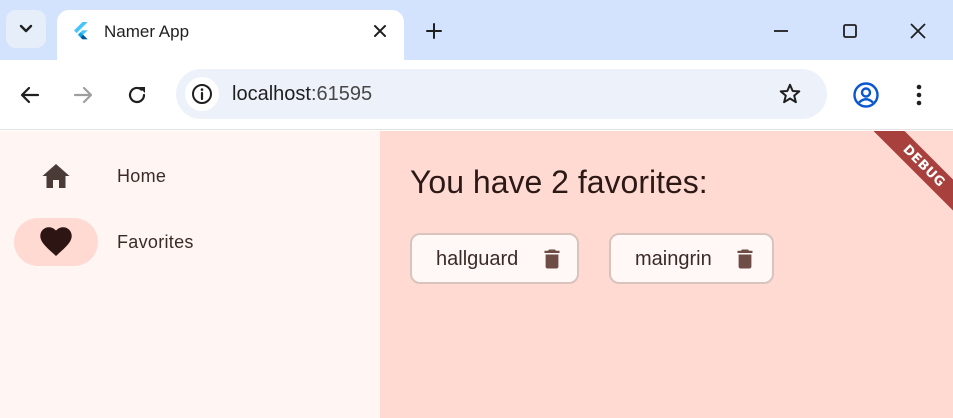 Image resolution: width=953 pixels, height=418 pixels. I want to click on url-text: localhost:61595, so click(302, 94).